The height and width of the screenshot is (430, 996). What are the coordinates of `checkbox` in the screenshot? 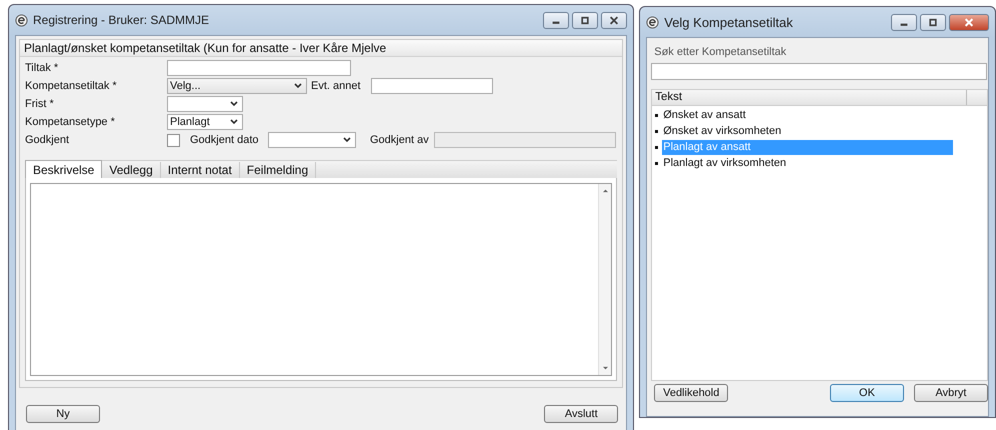 It's located at (173, 140).